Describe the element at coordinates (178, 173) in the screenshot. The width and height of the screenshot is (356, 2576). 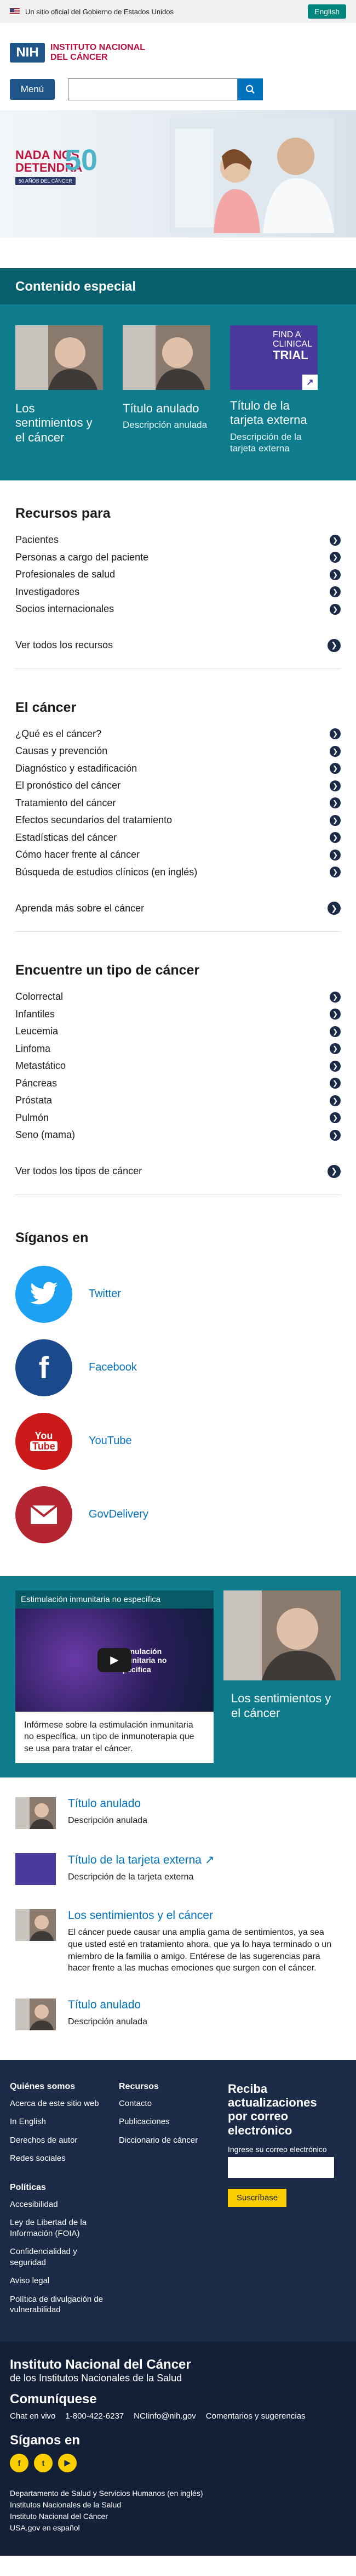
I see `hero-banner: NADA NOS DETENDRÁ 50 AÑOS DEL CÁNCER 50` at that location.